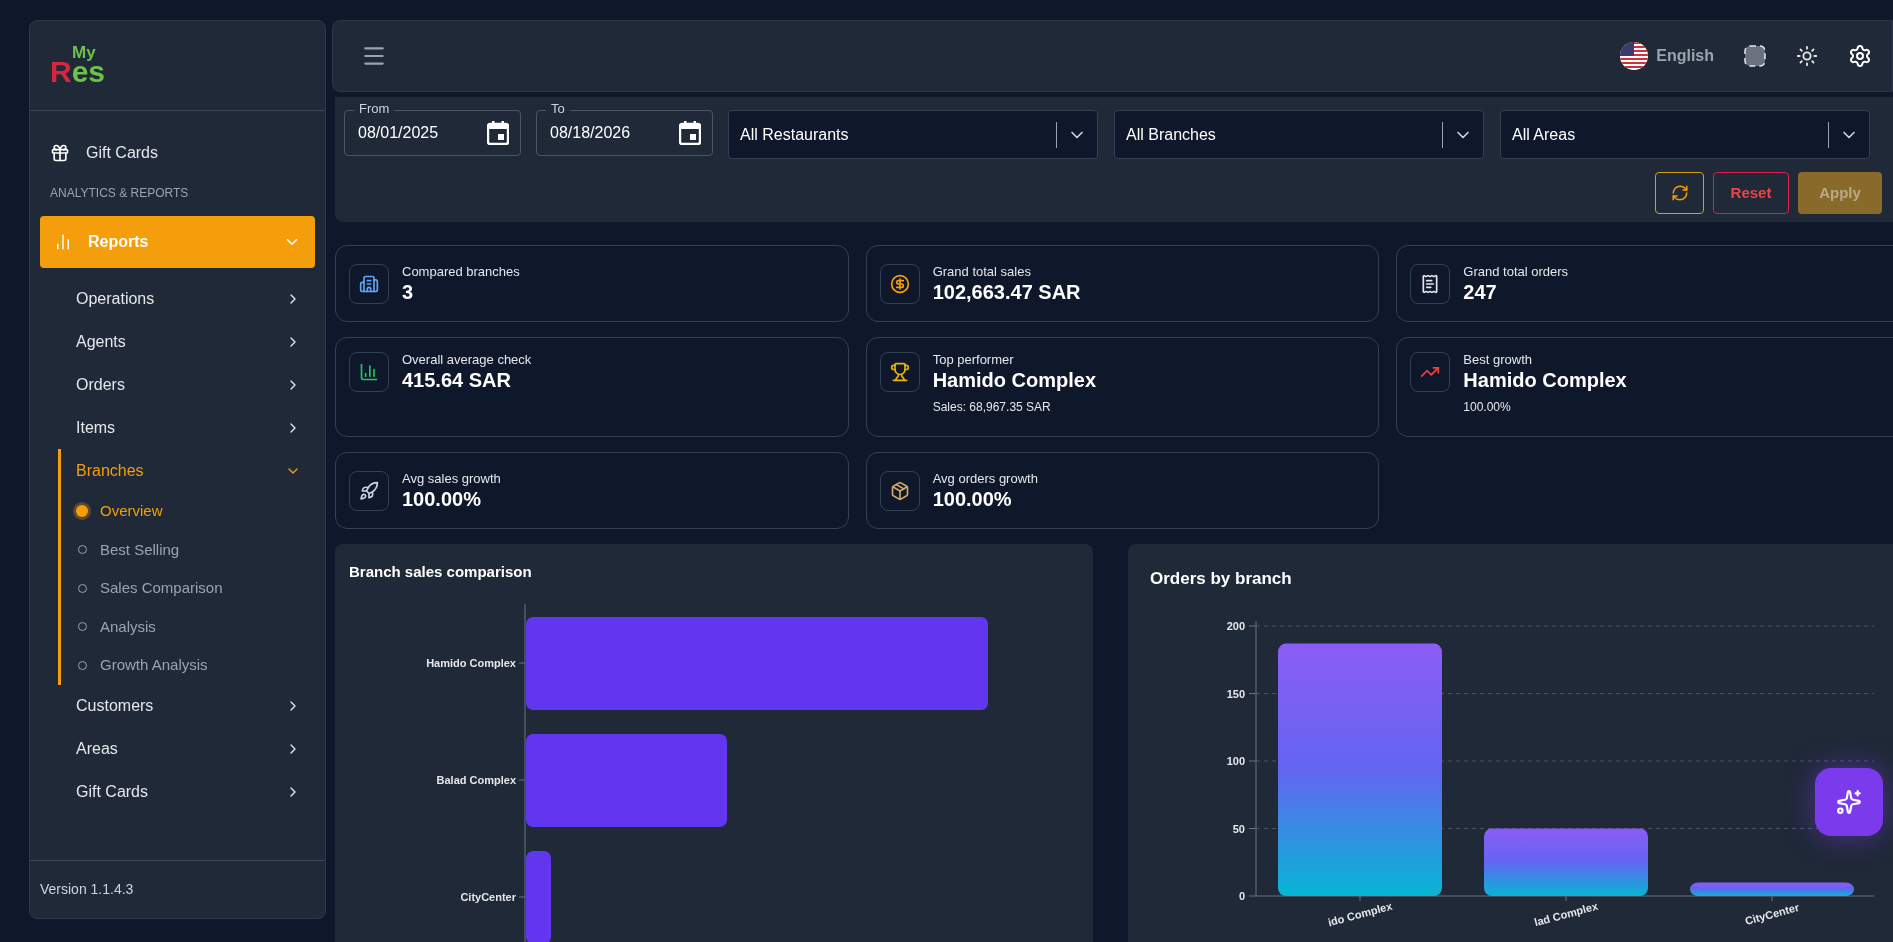  Describe the element at coordinates (590, 133) in the screenshot. I see `date-value: 08/18/2026` at that location.